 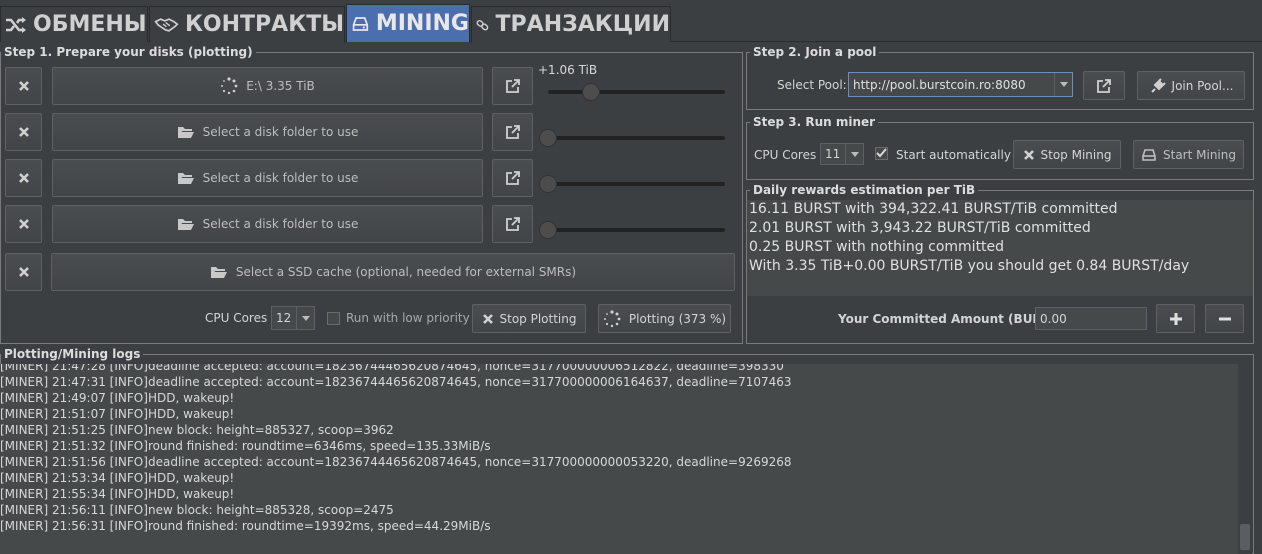 What do you see at coordinates (1245, 537) in the screenshot?
I see `scrollbar-thumb` at bounding box center [1245, 537].